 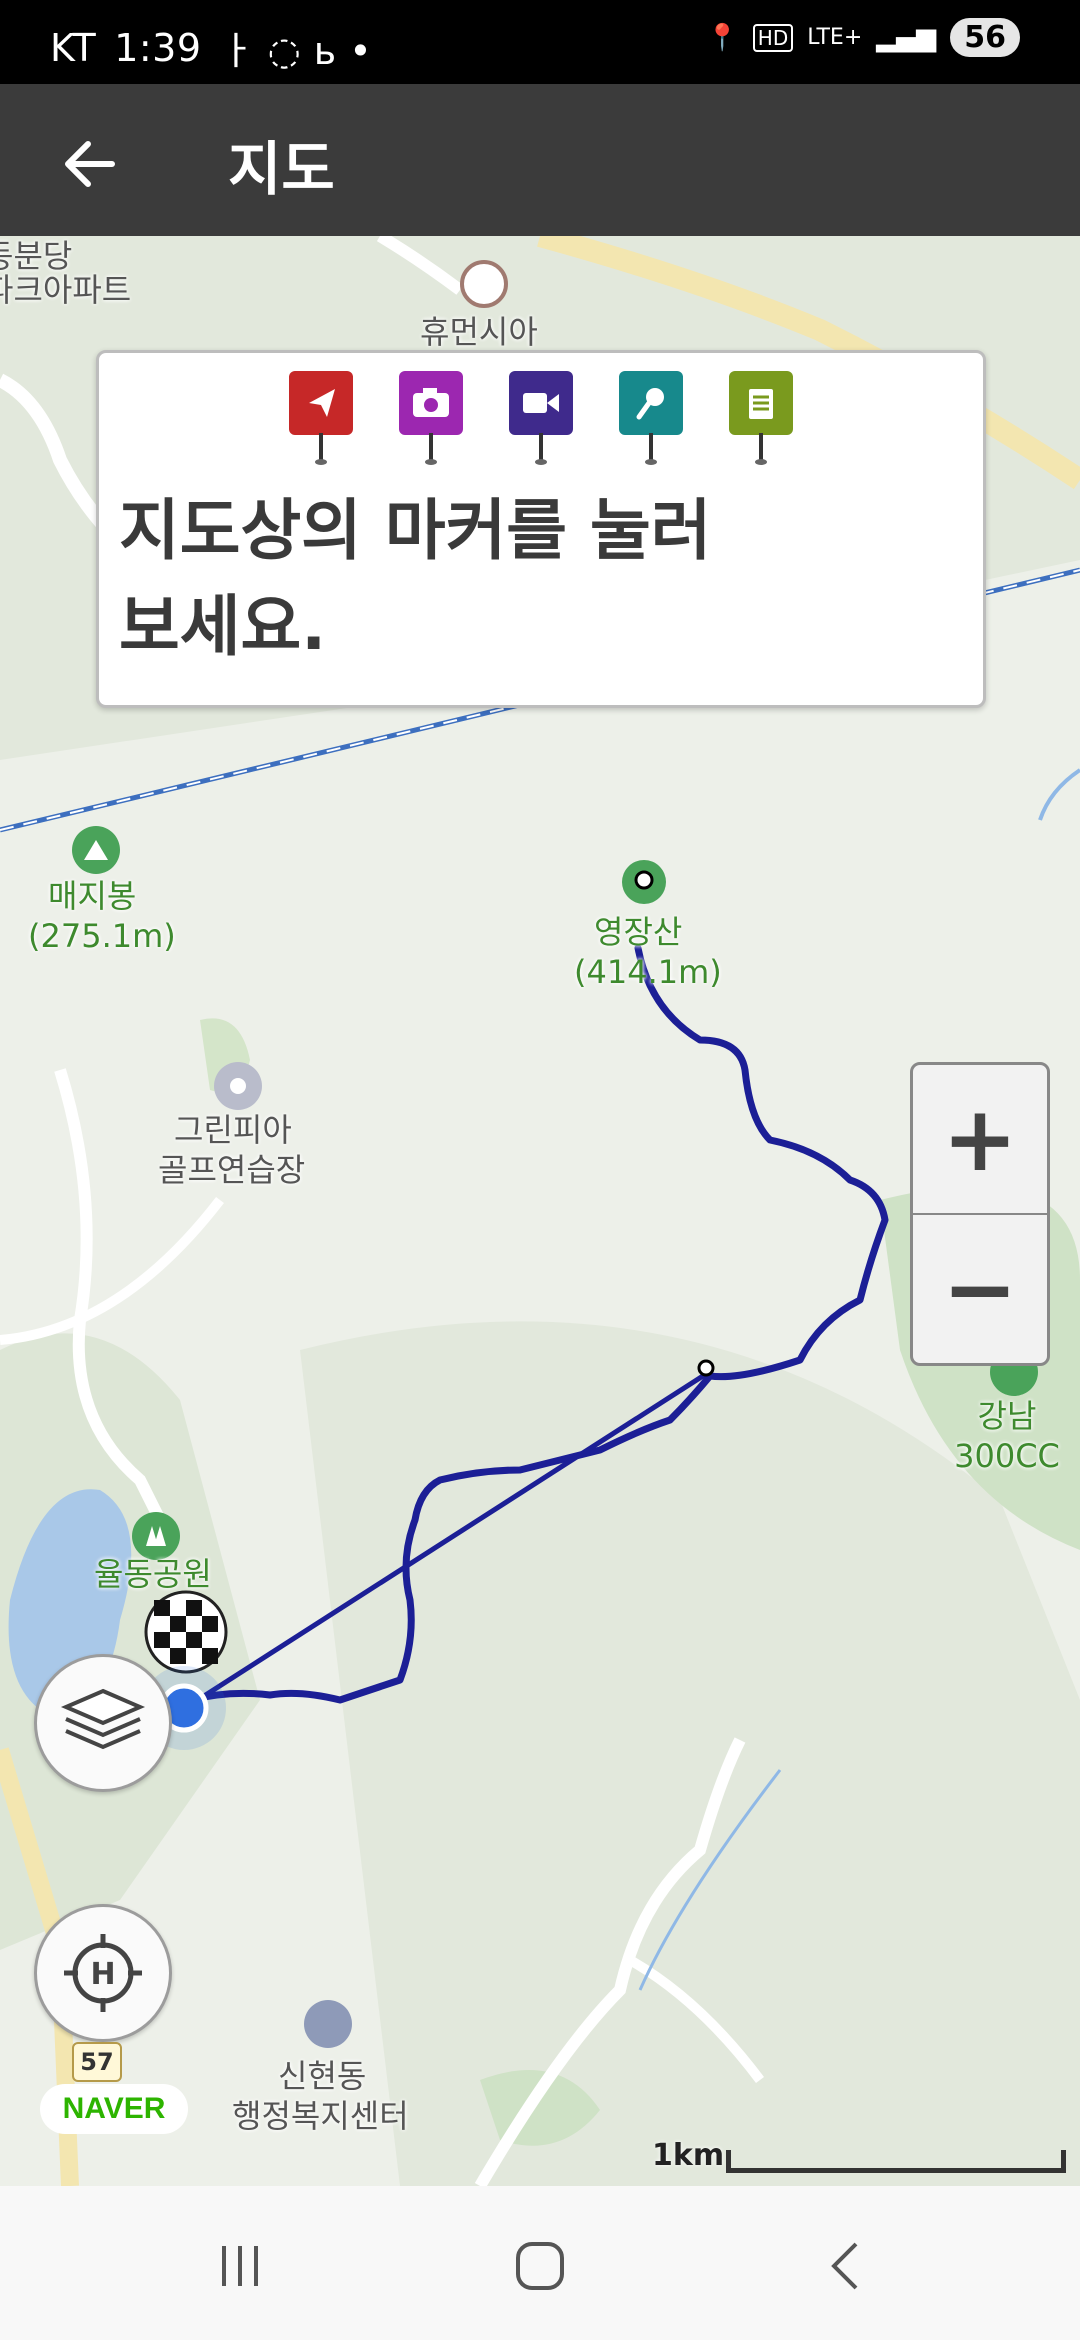 I want to click on location-marker, so click(x=321, y=421).